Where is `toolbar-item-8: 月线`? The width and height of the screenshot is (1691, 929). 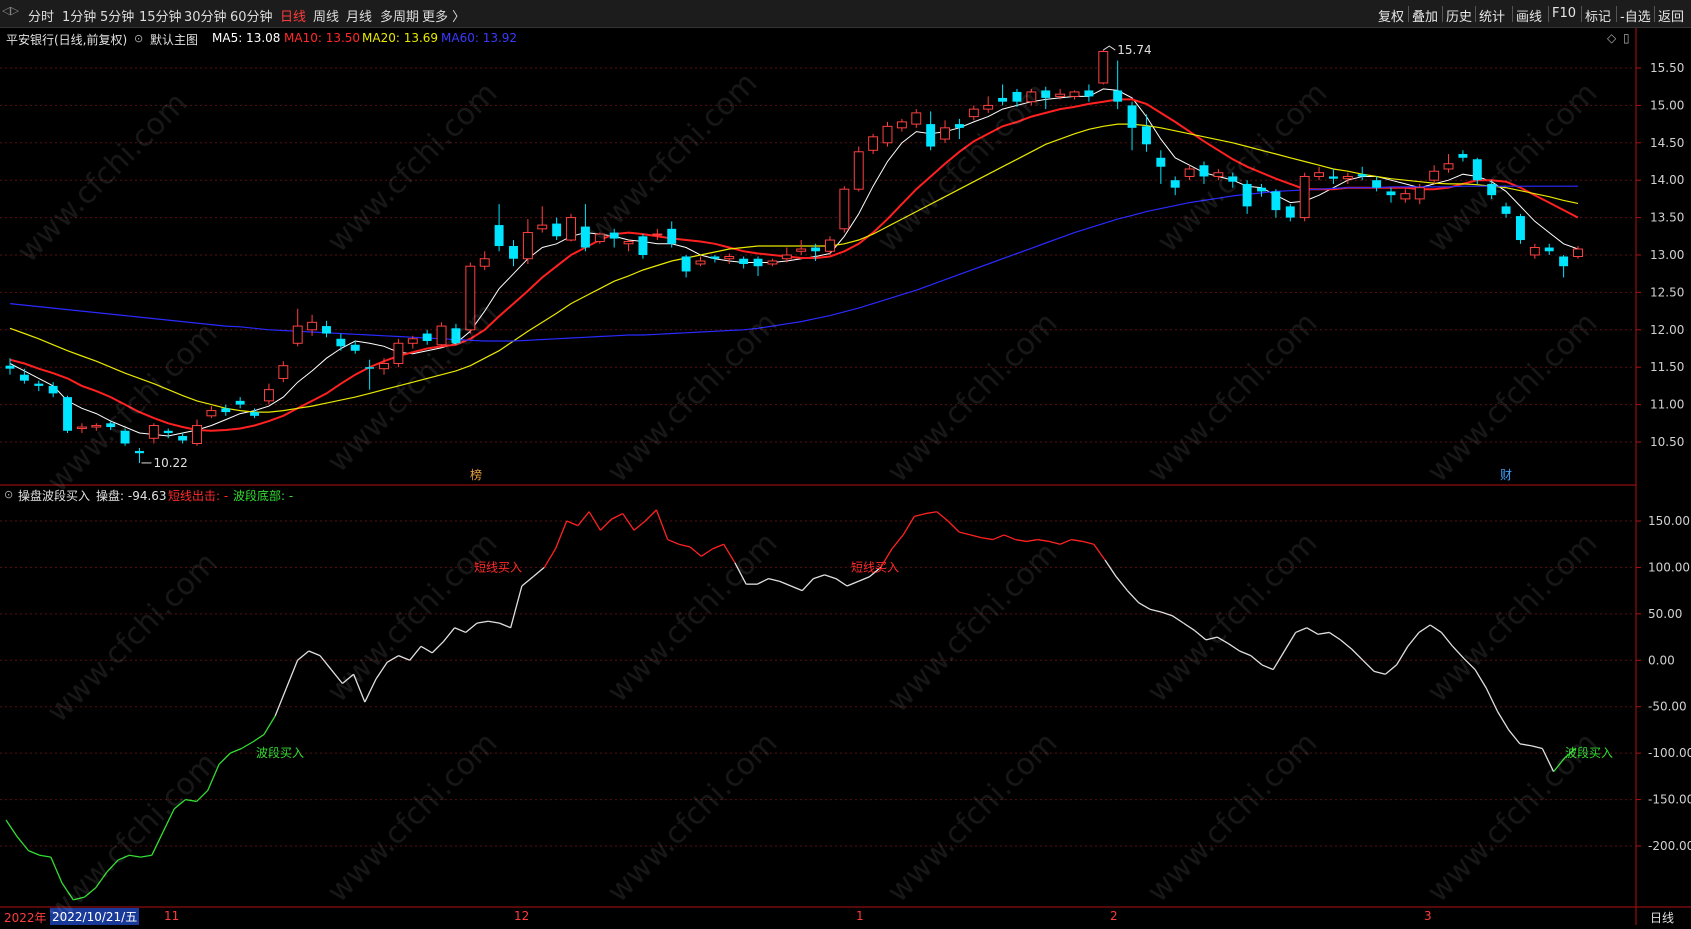
toolbar-item-8: 月线 is located at coordinates (359, 15).